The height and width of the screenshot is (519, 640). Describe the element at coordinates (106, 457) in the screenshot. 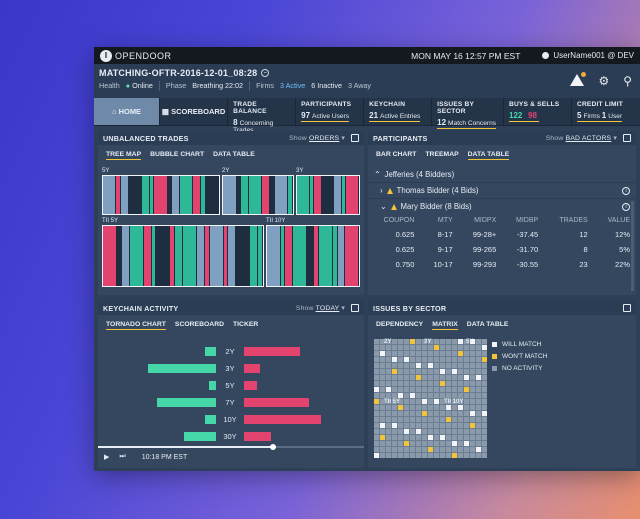

I see `play-icon: ▶` at that location.